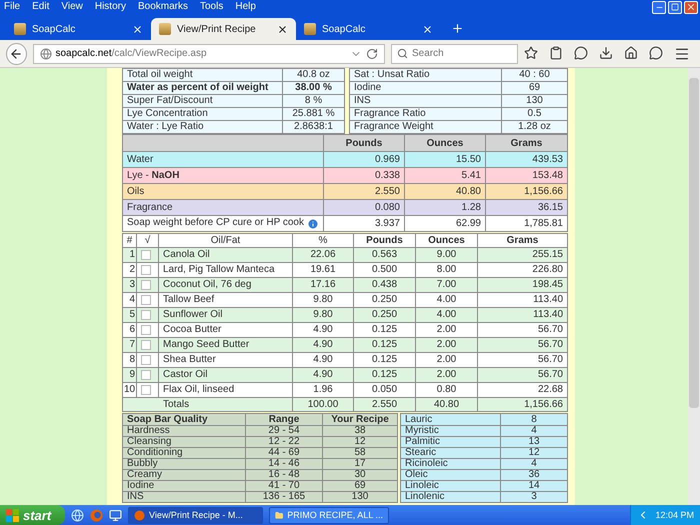 The width and height of the screenshot is (700, 525). What do you see at coordinates (215, 222) in the screenshot?
I see `row-label: Soap weight before CP cure or HP cook` at bounding box center [215, 222].